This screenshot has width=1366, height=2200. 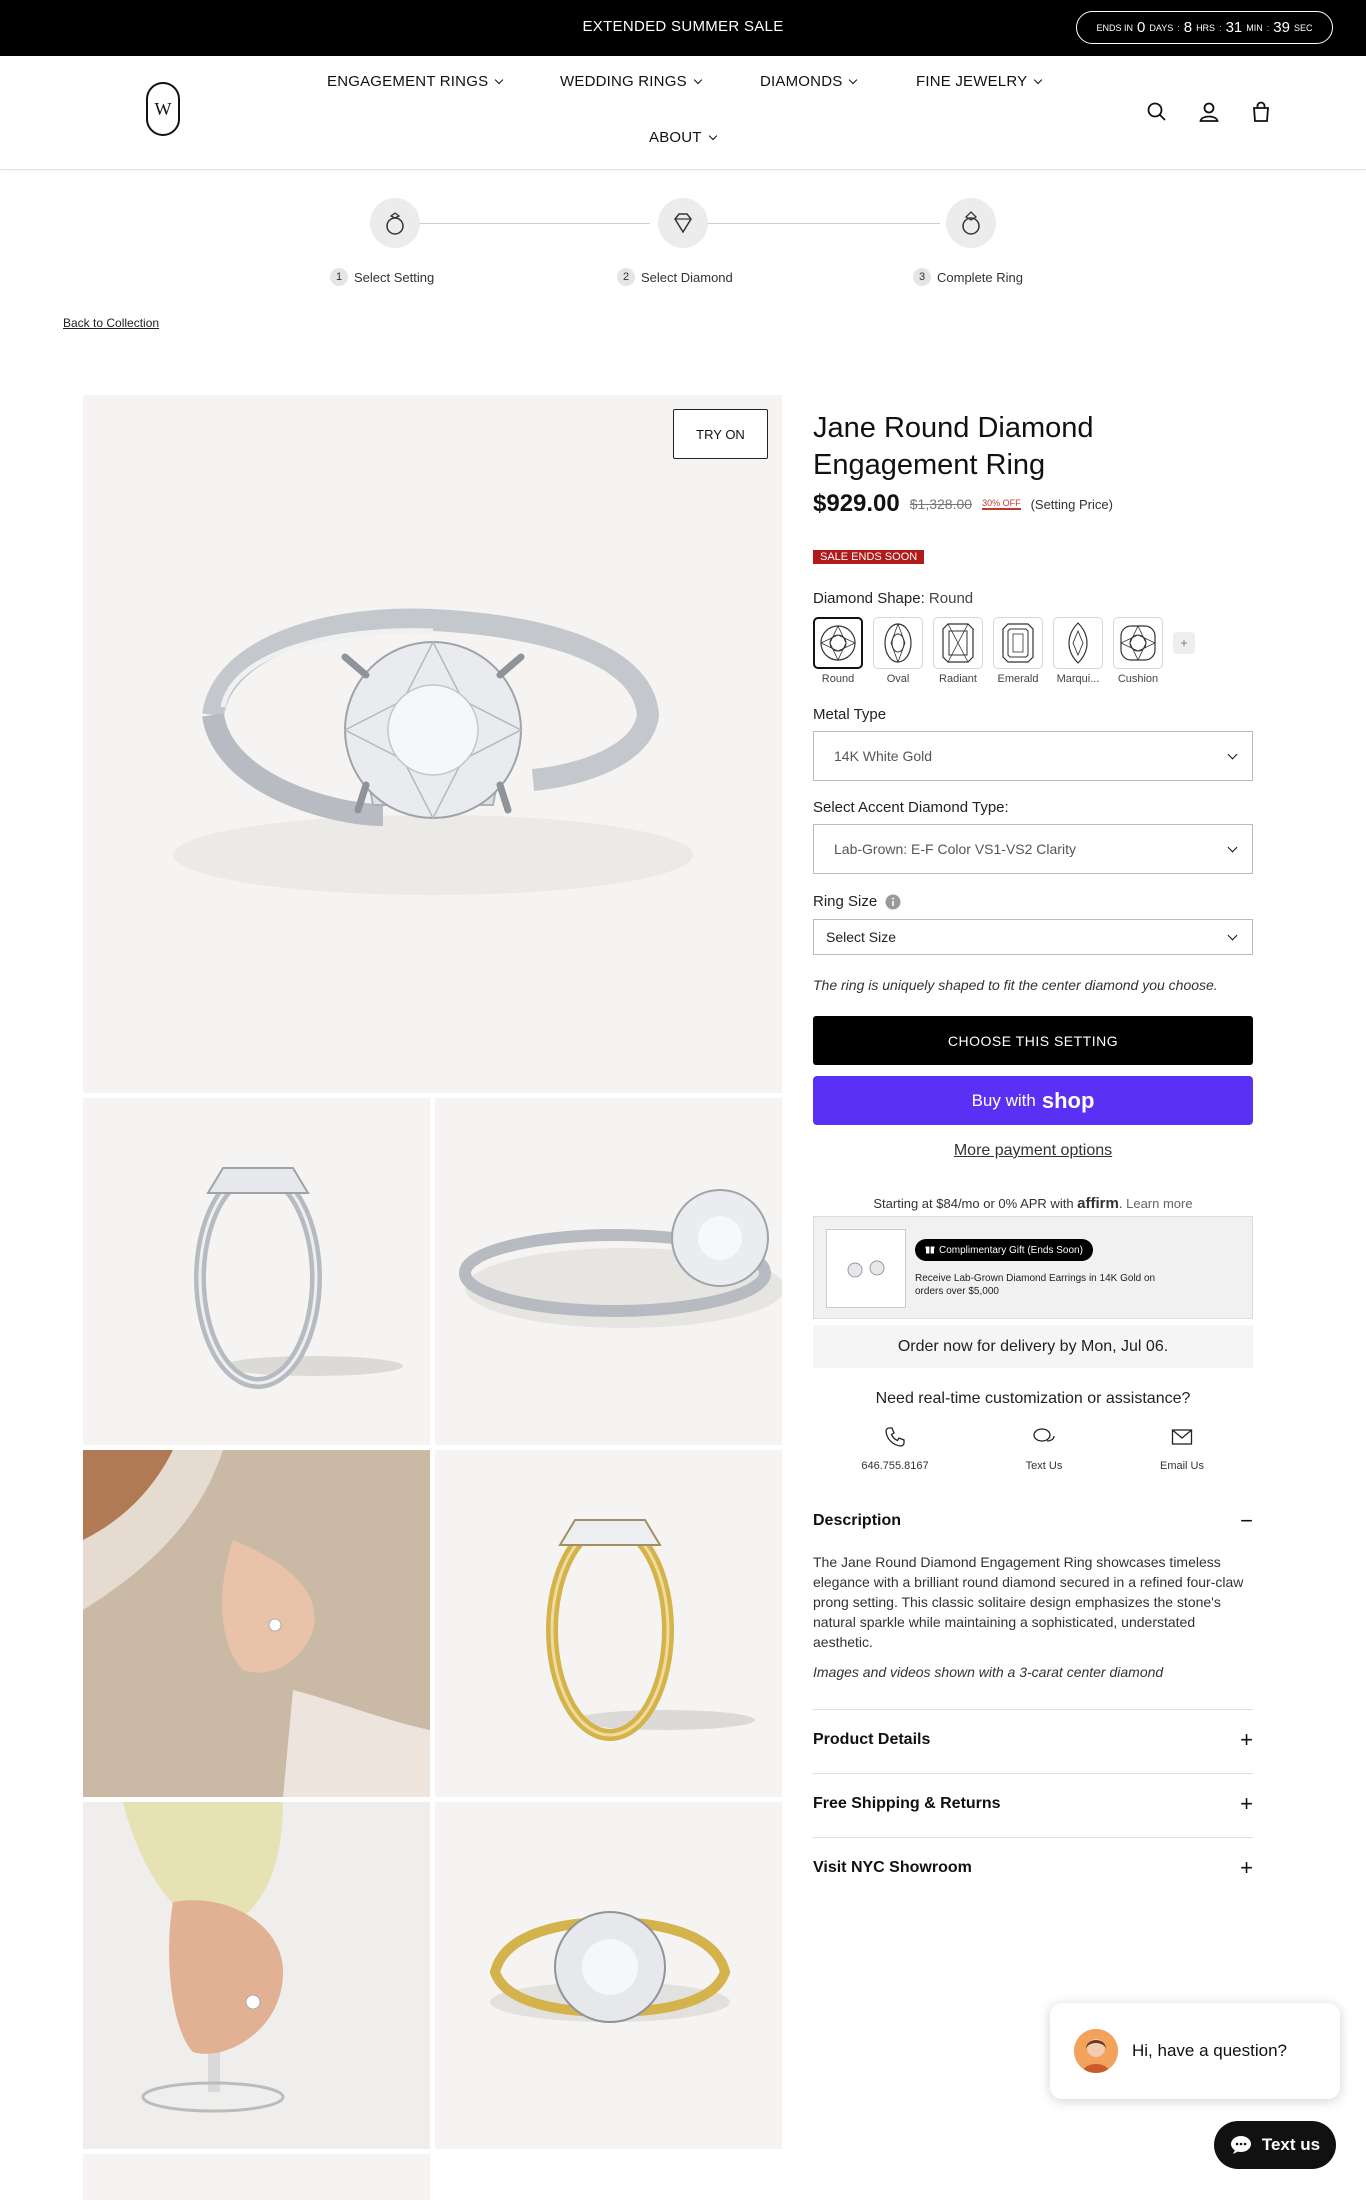 What do you see at coordinates (893, 902) in the screenshot?
I see `info-icon` at bounding box center [893, 902].